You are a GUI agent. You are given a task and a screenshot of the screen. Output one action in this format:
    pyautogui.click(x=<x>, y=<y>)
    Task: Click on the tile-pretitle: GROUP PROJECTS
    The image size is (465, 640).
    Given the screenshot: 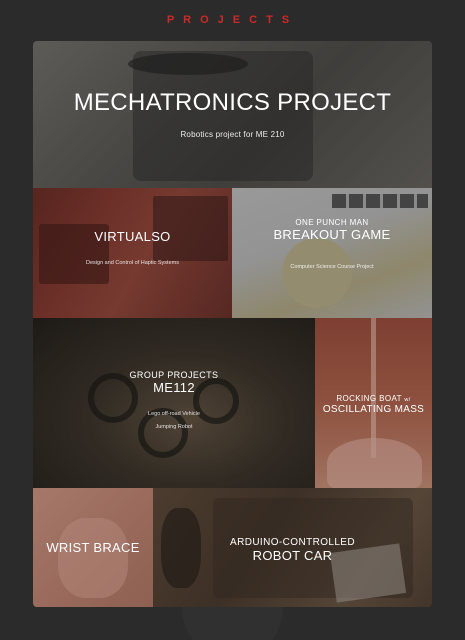 What is the action you would take?
    pyautogui.click(x=174, y=375)
    